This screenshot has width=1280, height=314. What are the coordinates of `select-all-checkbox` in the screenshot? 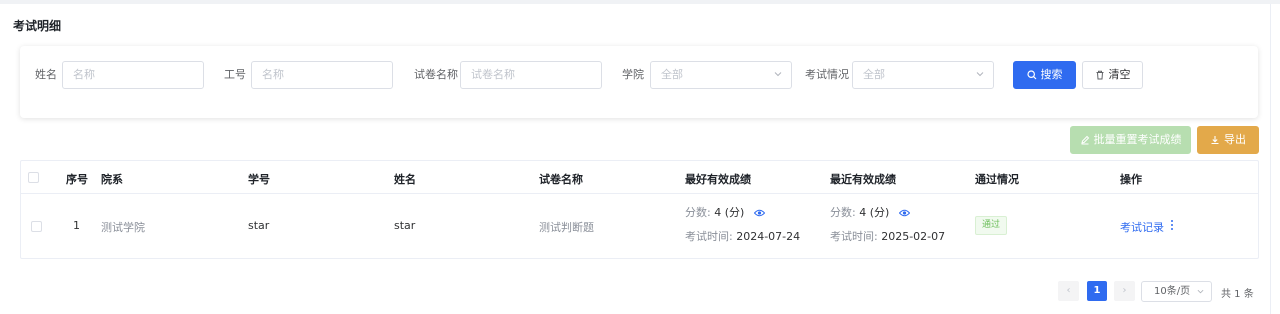 It's located at (33, 177).